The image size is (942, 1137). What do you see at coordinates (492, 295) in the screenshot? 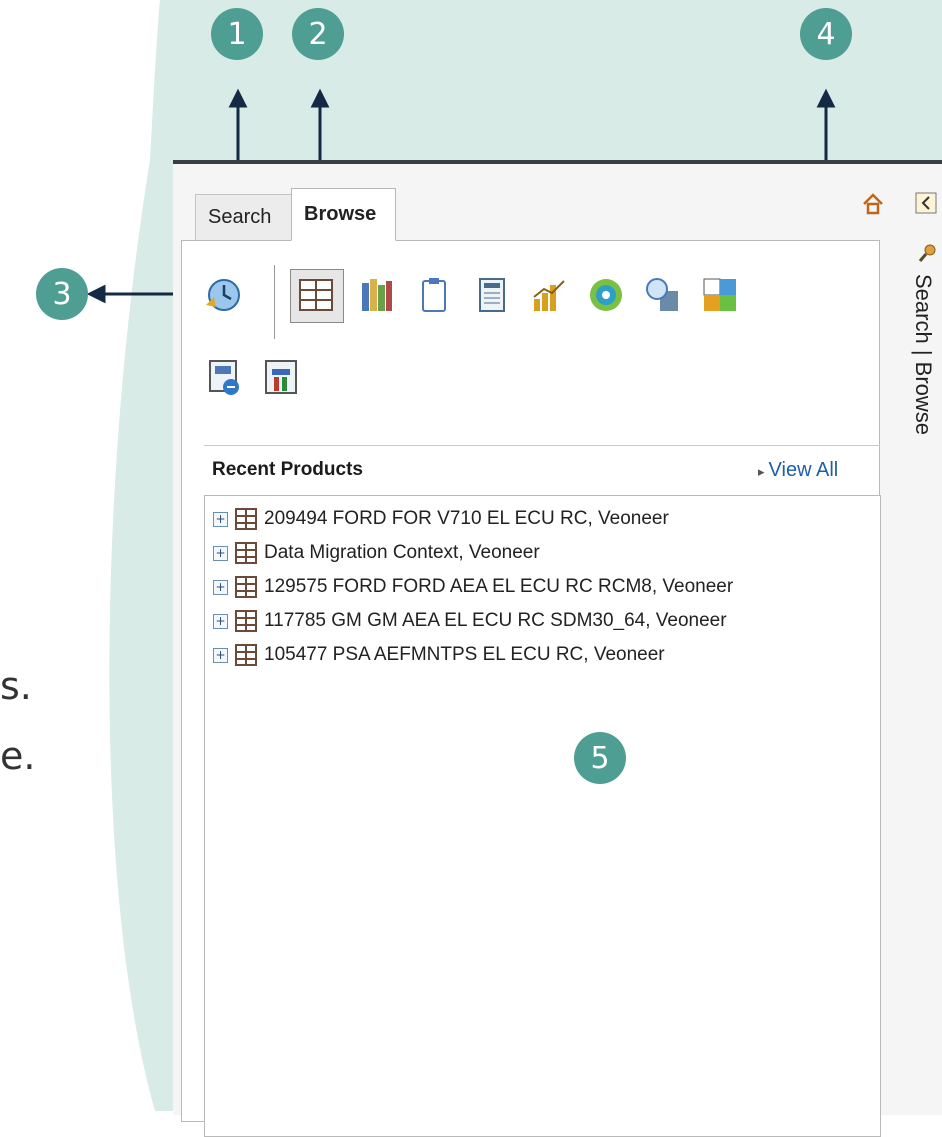
I see `spreadsheet-icon` at bounding box center [492, 295].